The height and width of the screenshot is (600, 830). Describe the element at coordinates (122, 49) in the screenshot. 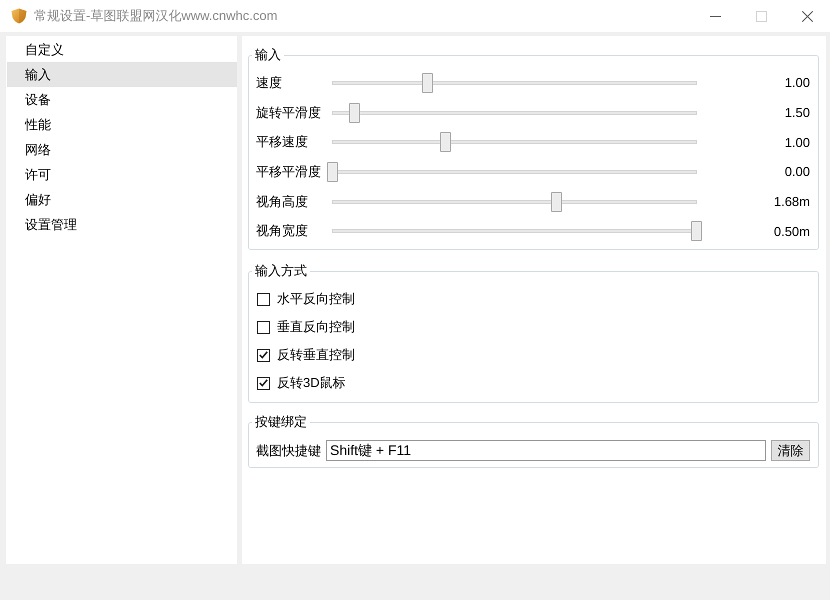

I see `sidebar-item: 自定义` at that location.